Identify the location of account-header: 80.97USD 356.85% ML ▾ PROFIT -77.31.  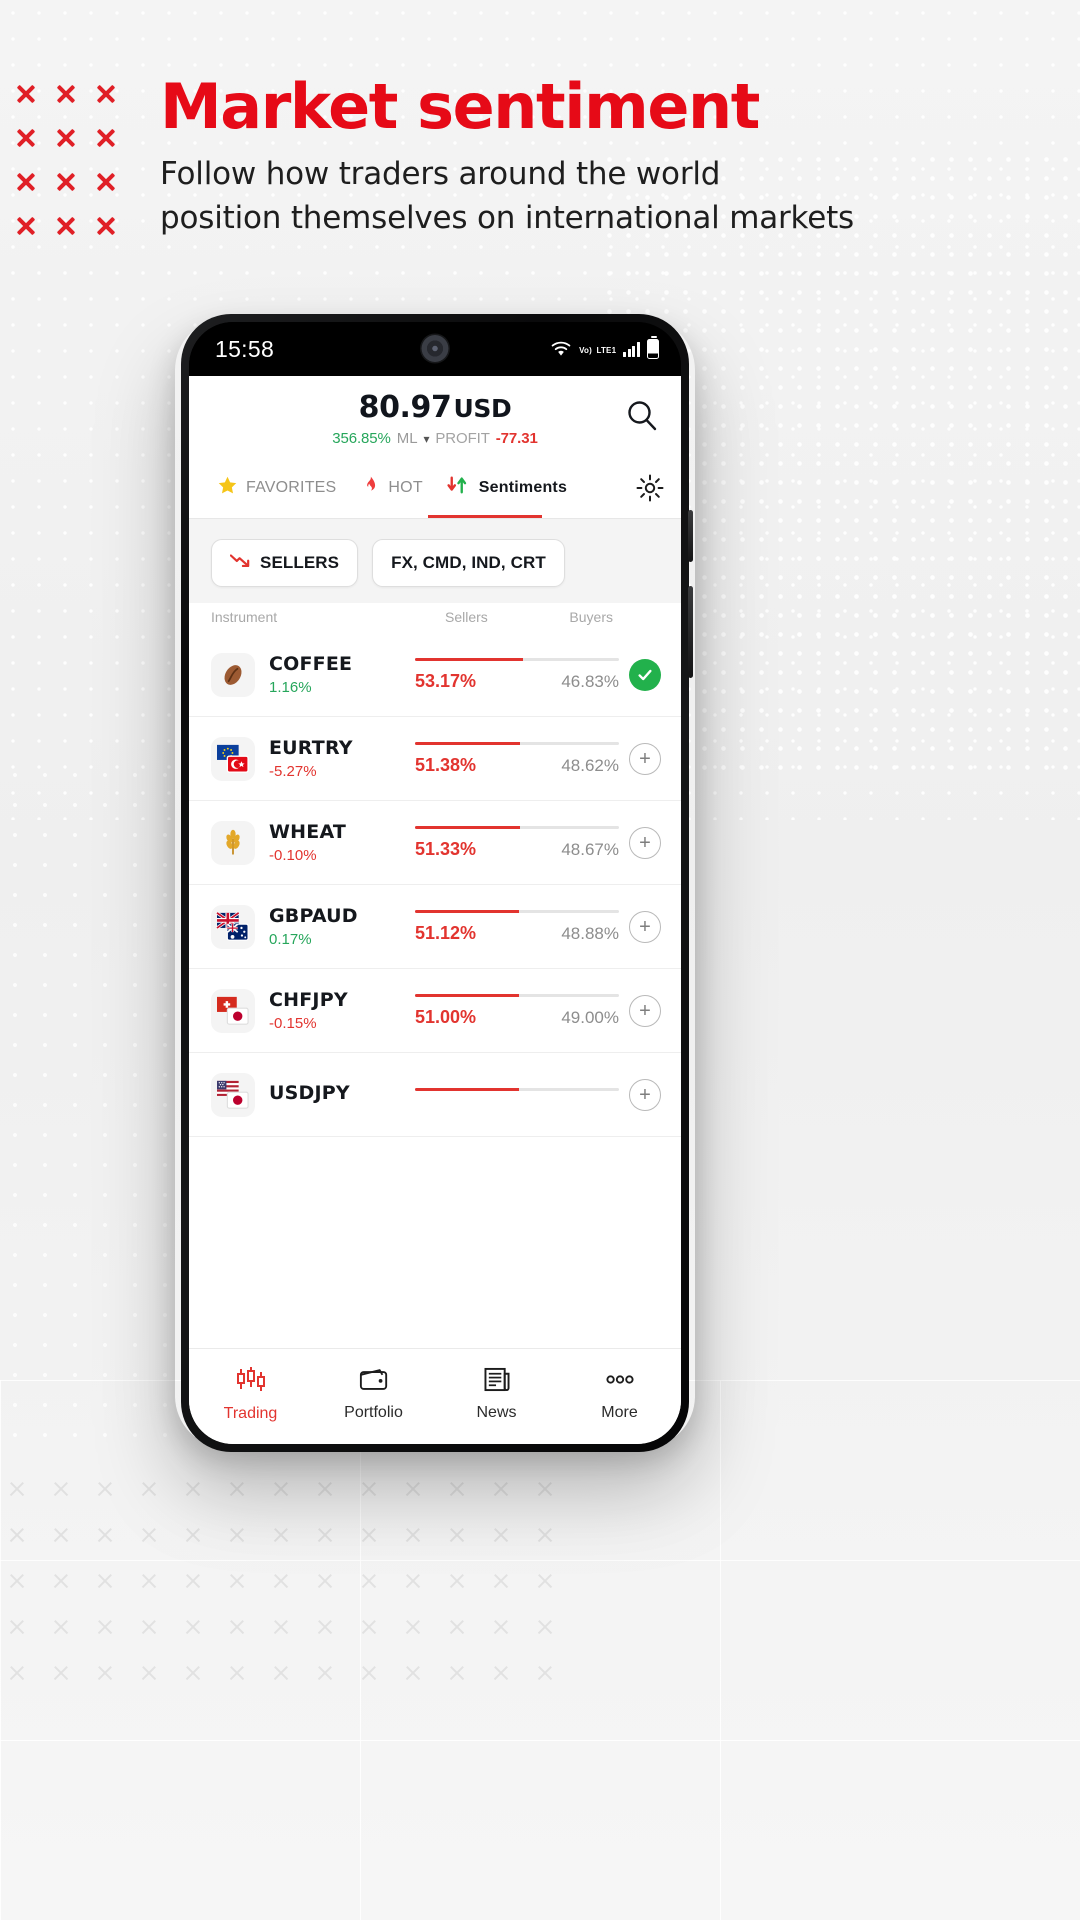
(435, 416).